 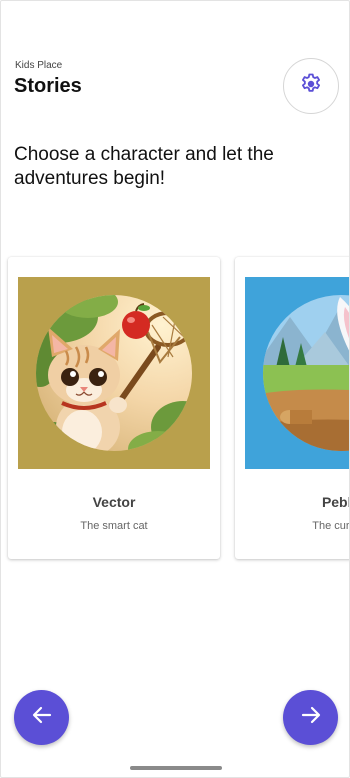 I want to click on home-indicator, so click(x=176, y=768).